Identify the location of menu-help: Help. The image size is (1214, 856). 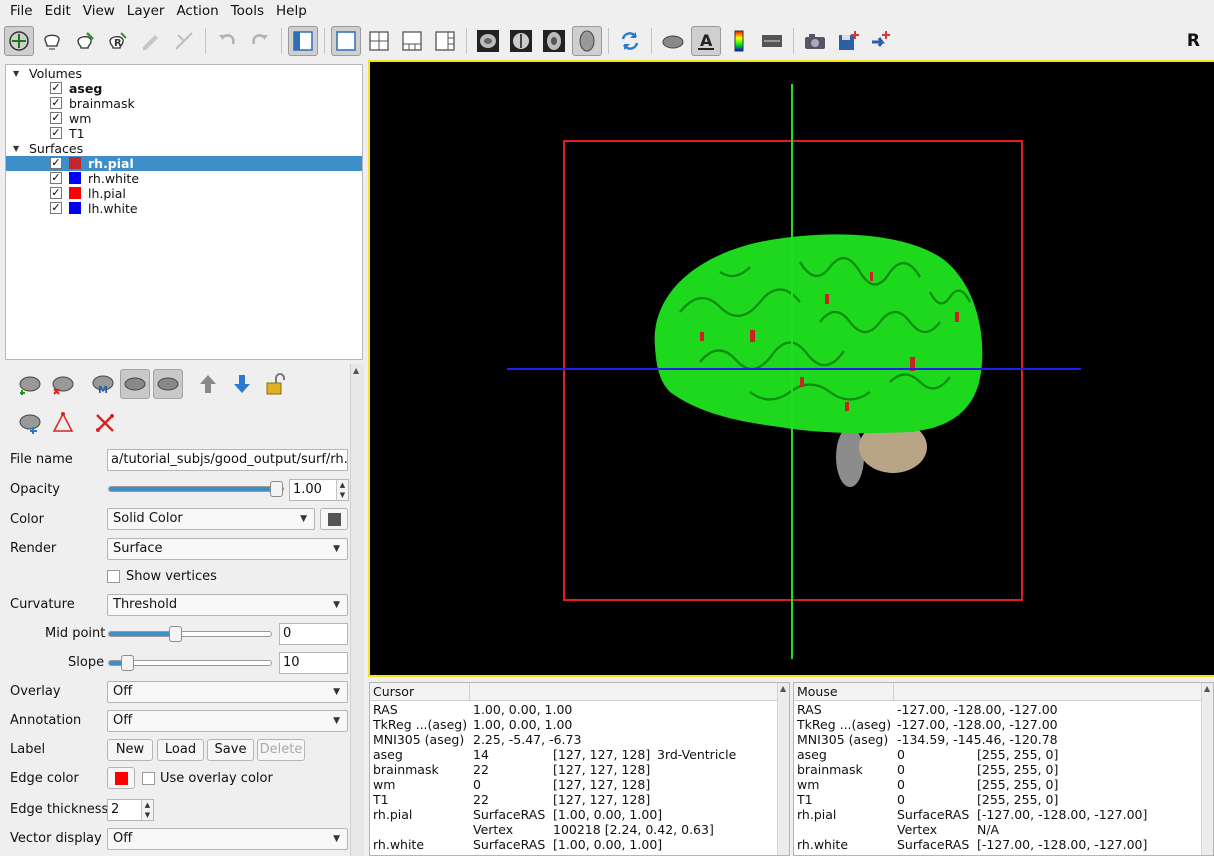
(291, 11).